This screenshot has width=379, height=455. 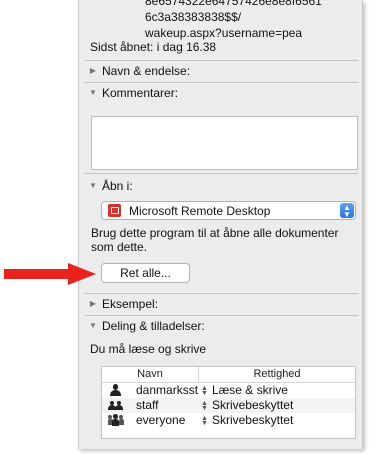 What do you see at coordinates (146, 71) in the screenshot?
I see `section-label: Navn & endelse:` at bounding box center [146, 71].